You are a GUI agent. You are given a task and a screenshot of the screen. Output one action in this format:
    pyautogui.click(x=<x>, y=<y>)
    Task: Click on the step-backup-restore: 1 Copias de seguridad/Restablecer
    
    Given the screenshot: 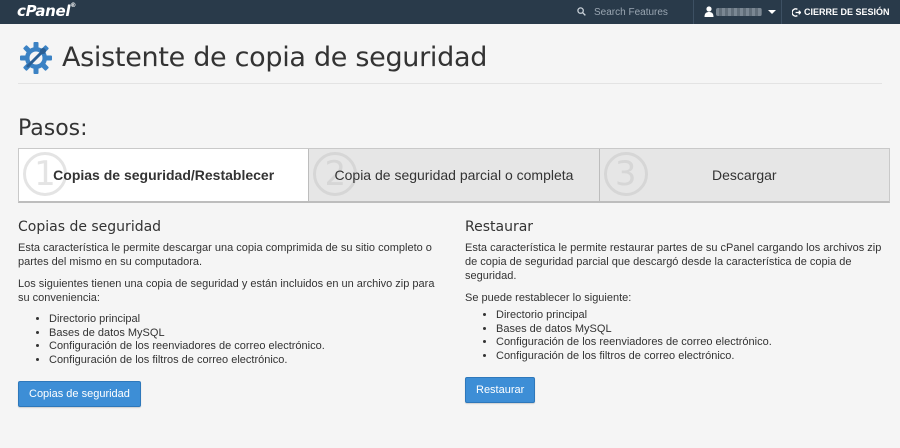 What is the action you would take?
    pyautogui.click(x=164, y=175)
    